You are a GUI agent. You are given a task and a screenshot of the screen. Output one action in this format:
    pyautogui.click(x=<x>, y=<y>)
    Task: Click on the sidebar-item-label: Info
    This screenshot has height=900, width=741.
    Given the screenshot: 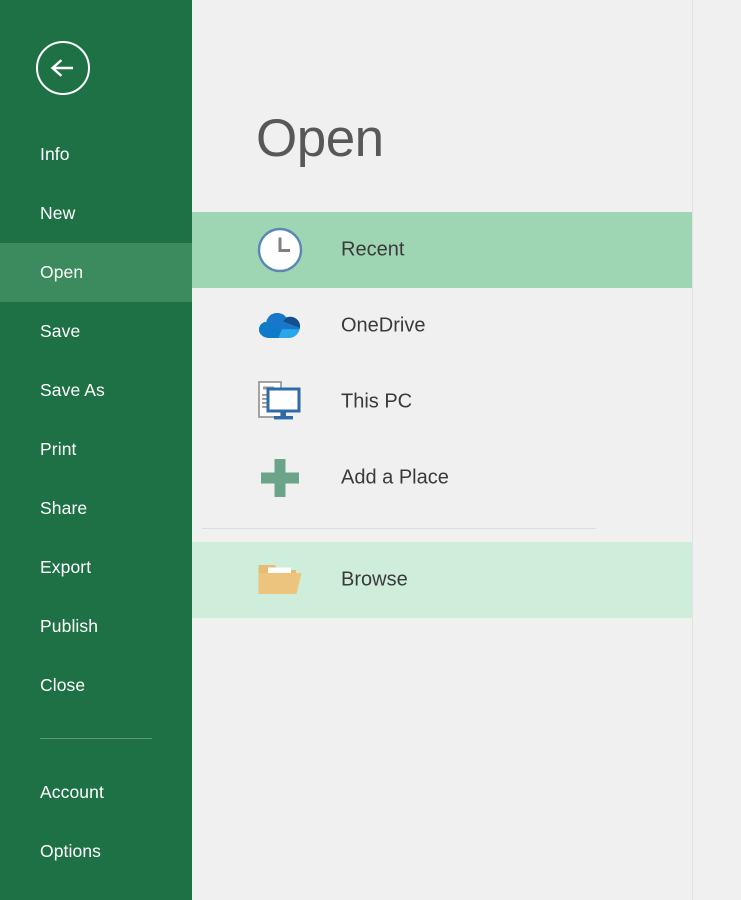 What is the action you would take?
    pyautogui.click(x=55, y=154)
    